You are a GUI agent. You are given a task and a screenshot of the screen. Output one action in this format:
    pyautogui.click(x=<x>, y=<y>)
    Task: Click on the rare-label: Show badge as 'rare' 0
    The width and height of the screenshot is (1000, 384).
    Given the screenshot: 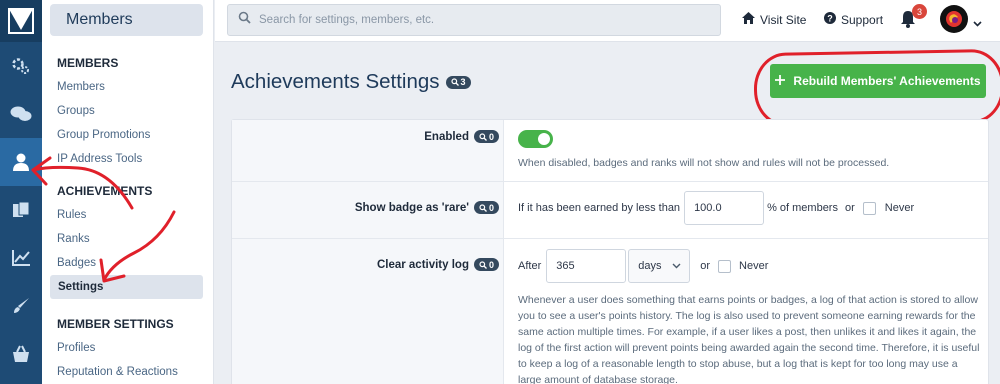 What is the action you would take?
    pyautogui.click(x=427, y=207)
    